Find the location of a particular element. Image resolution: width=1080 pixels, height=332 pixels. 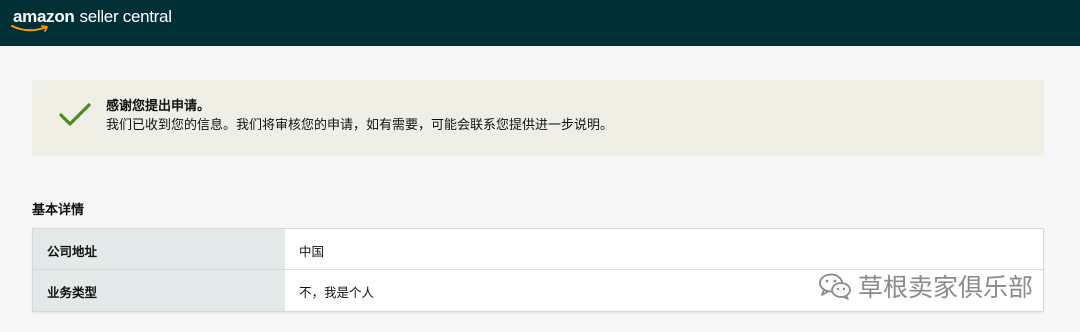

seller-central-logo: amazon seller central is located at coordinates (92, 17).